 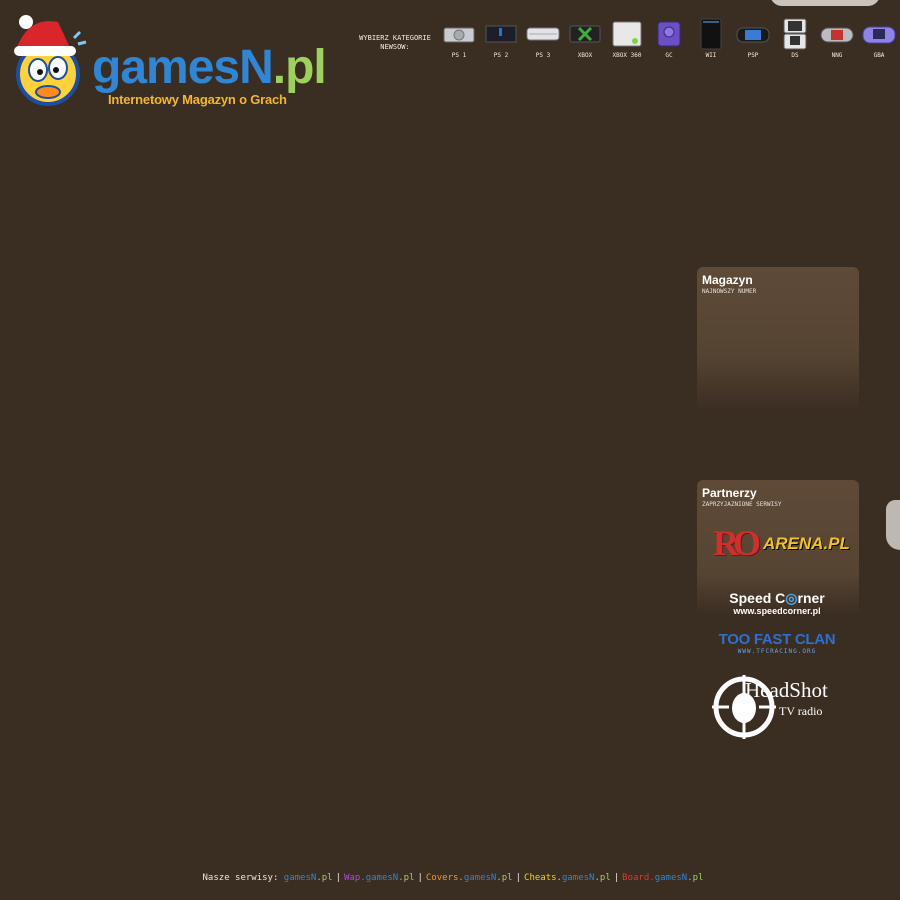 I want to click on partner-speedcorner-link: Speed C◎rner www.speedcorner.pl, so click(x=777, y=604).